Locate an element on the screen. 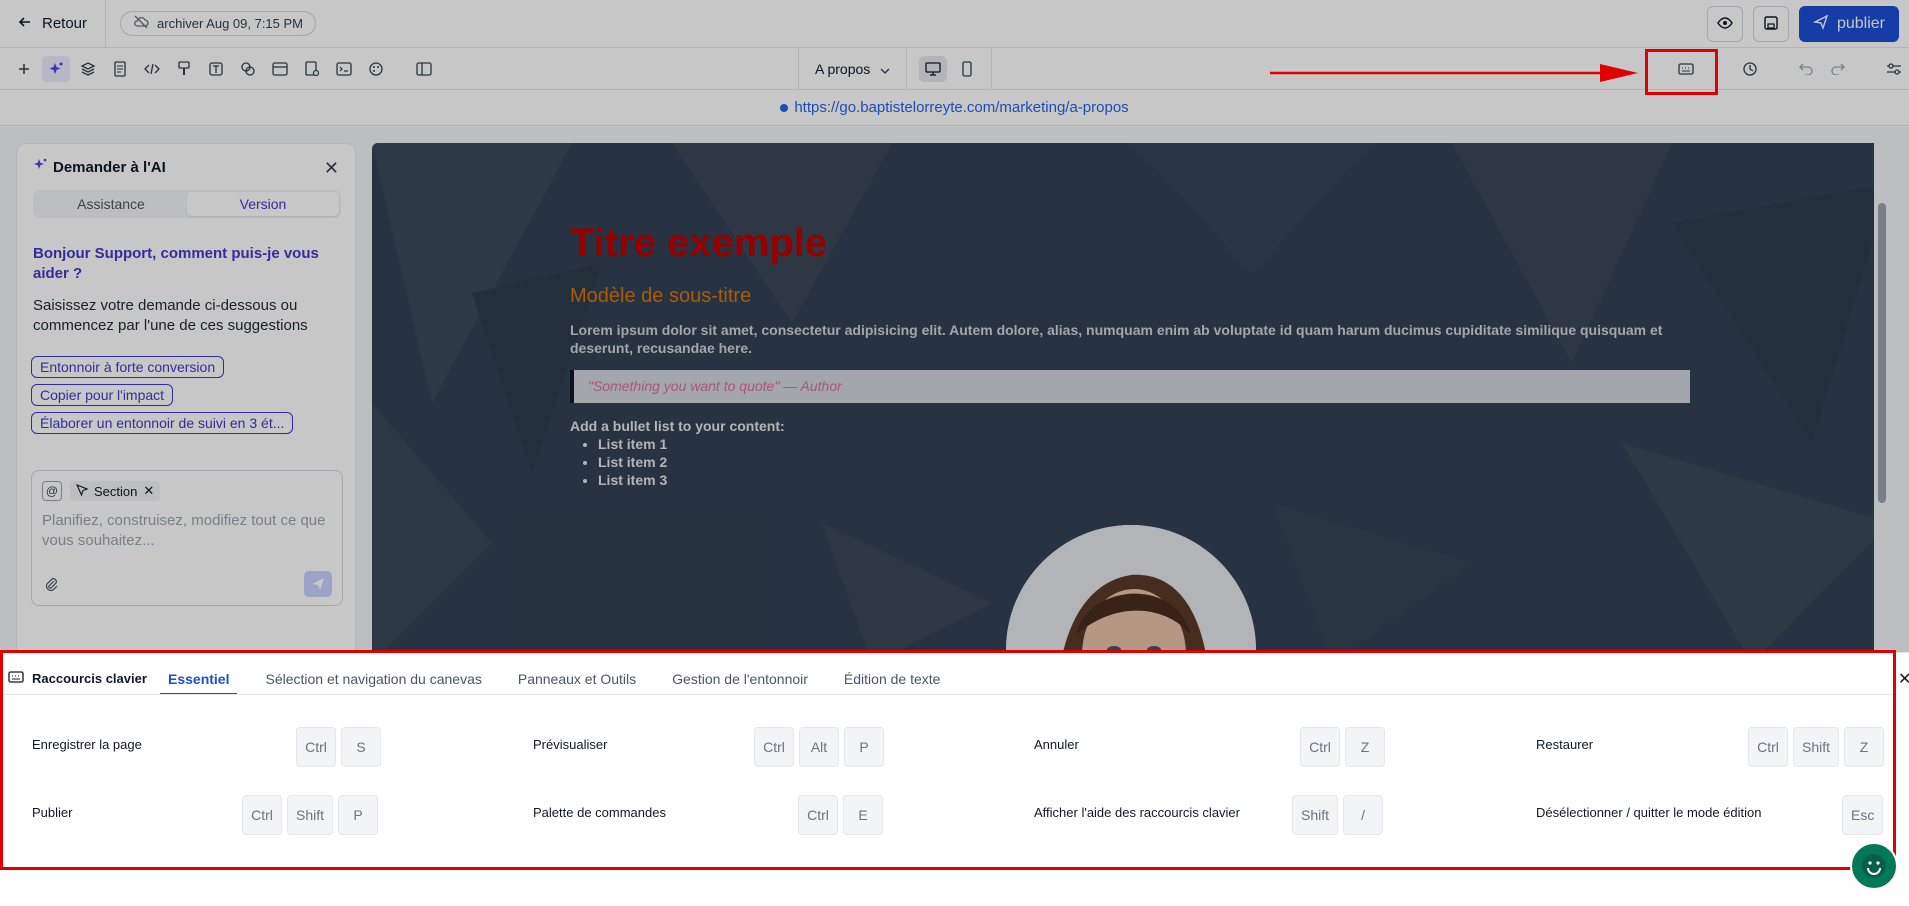 The image size is (1909, 906). shortcut-keys: Ctrl S is located at coordinates (338, 747).